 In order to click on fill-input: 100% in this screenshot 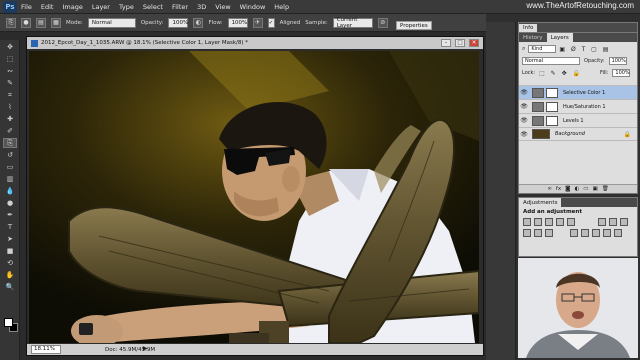, I will do `click(621, 73)`.